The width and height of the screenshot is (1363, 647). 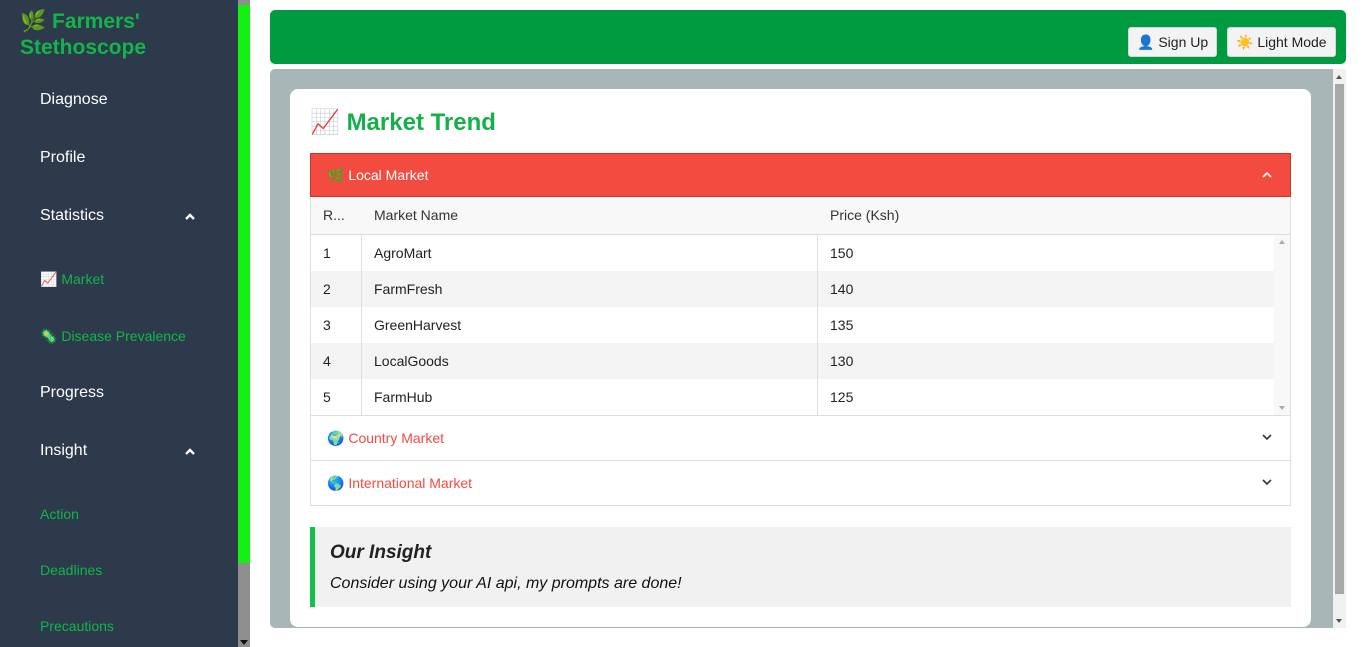 What do you see at coordinates (396, 438) in the screenshot?
I see `accordion-label: Country Market` at bounding box center [396, 438].